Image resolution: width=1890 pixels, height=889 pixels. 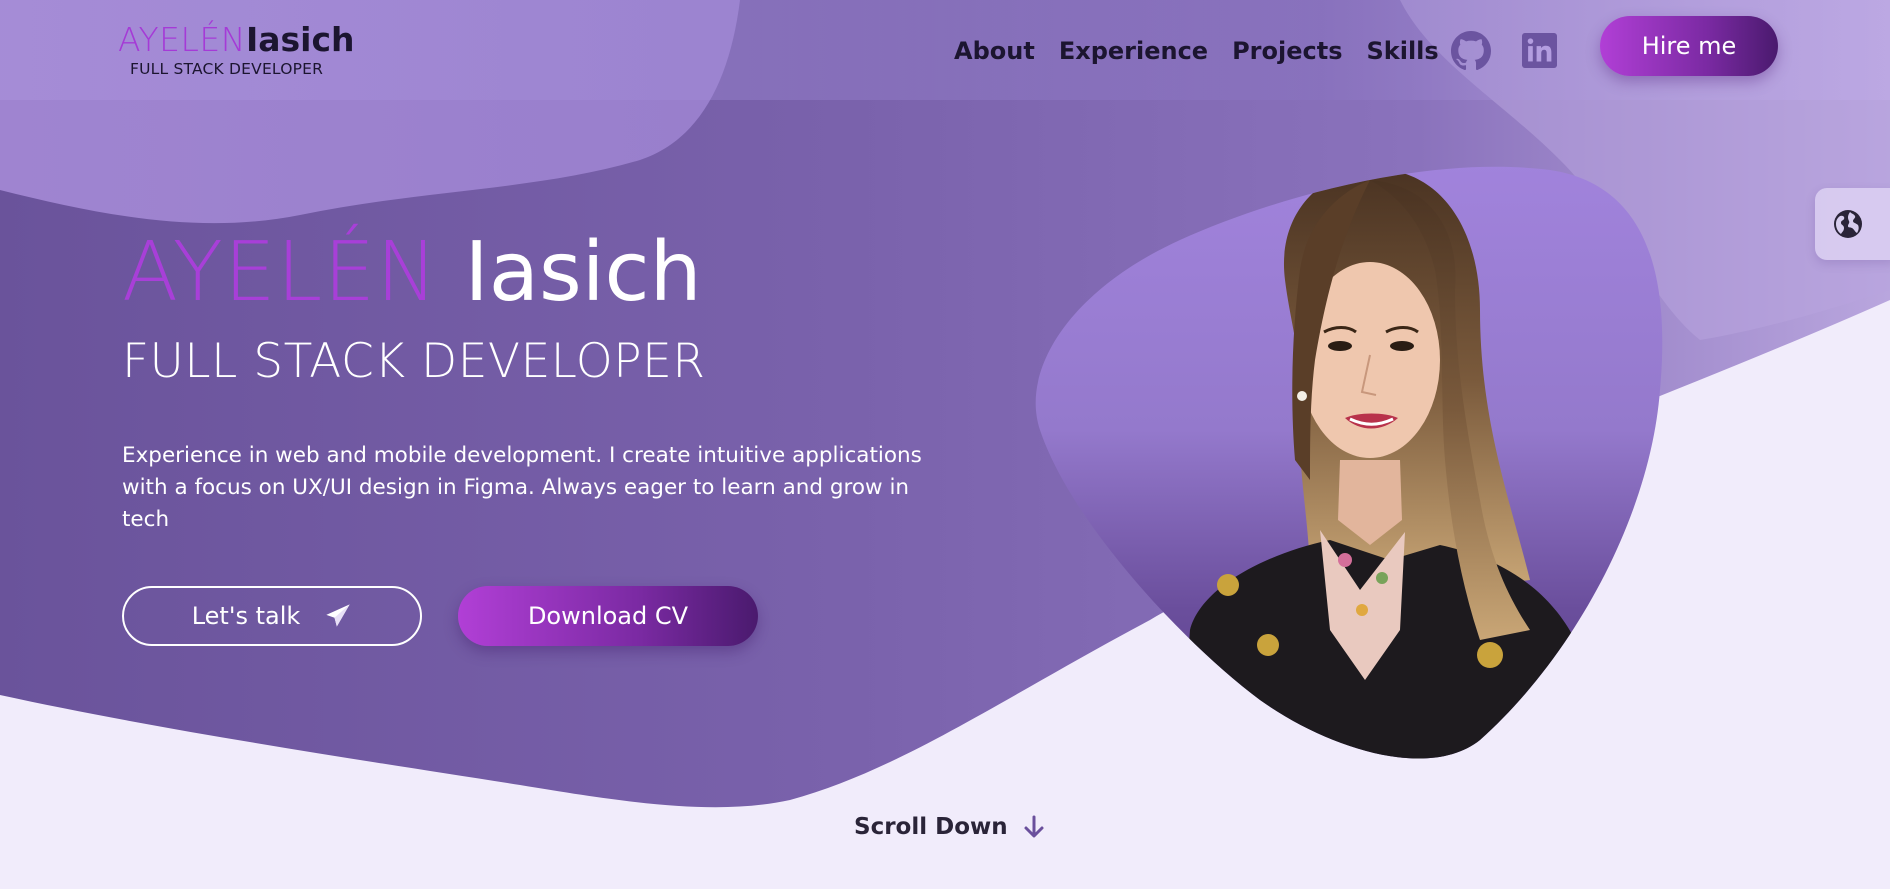 What do you see at coordinates (1287, 51) in the screenshot?
I see `nav-projects: Projects` at bounding box center [1287, 51].